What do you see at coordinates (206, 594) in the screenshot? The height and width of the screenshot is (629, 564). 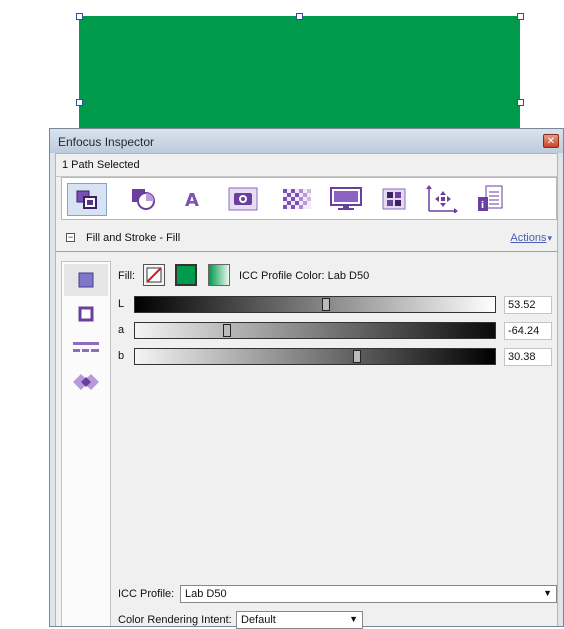 I see `icc-profile-value: Lab D50` at bounding box center [206, 594].